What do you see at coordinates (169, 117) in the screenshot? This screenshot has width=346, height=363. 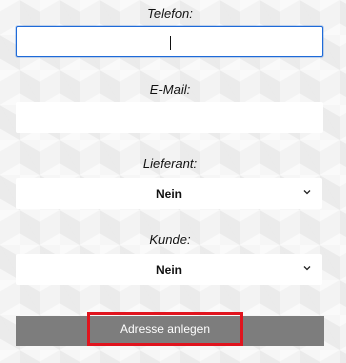 I see `email-input` at bounding box center [169, 117].